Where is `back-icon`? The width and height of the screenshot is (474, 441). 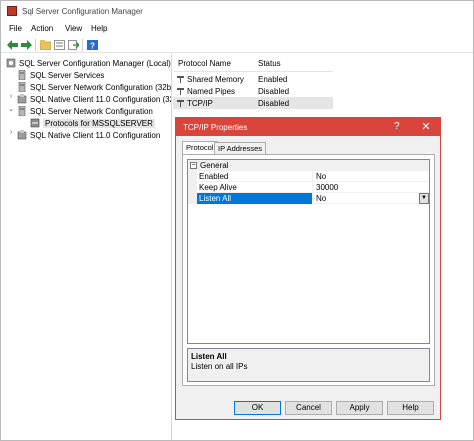 back-icon is located at coordinates (12, 45).